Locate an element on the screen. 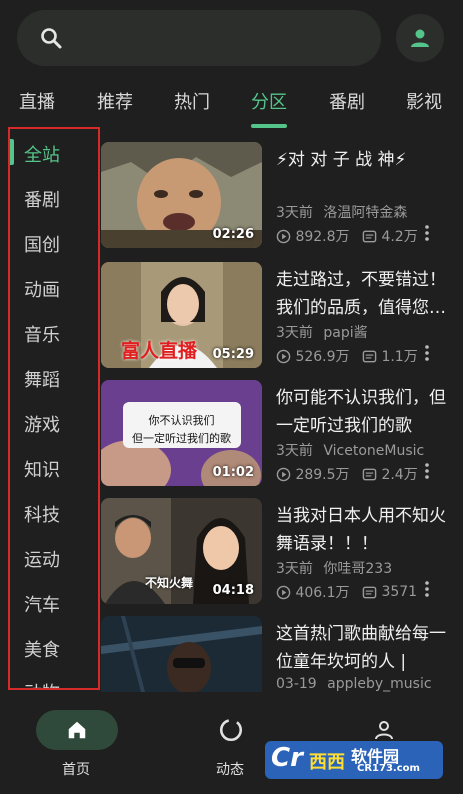  video-title: 这首热门歌曲献给每一位童年坎坷的人 | is located at coordinates (366, 648).